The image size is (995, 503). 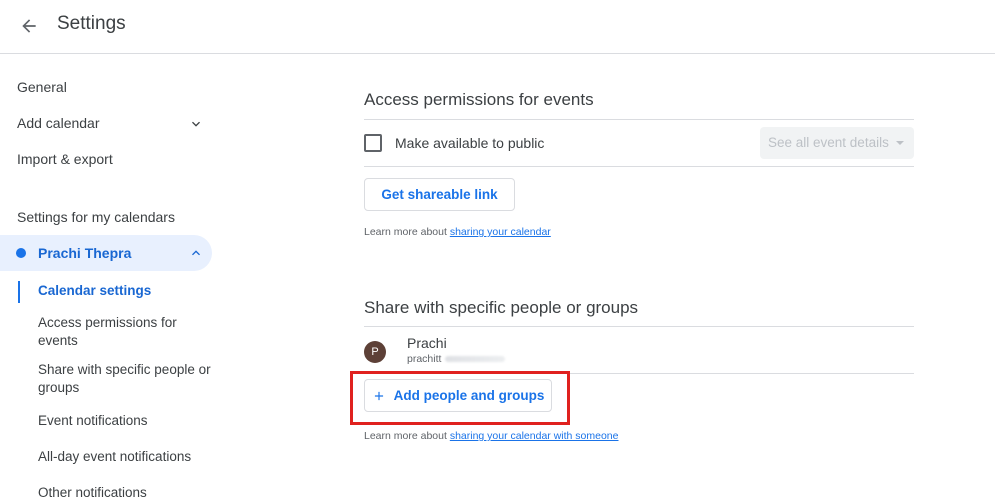 What do you see at coordinates (96, 217) in the screenshot?
I see `my-calendars-heading: Settings for my calendars` at bounding box center [96, 217].